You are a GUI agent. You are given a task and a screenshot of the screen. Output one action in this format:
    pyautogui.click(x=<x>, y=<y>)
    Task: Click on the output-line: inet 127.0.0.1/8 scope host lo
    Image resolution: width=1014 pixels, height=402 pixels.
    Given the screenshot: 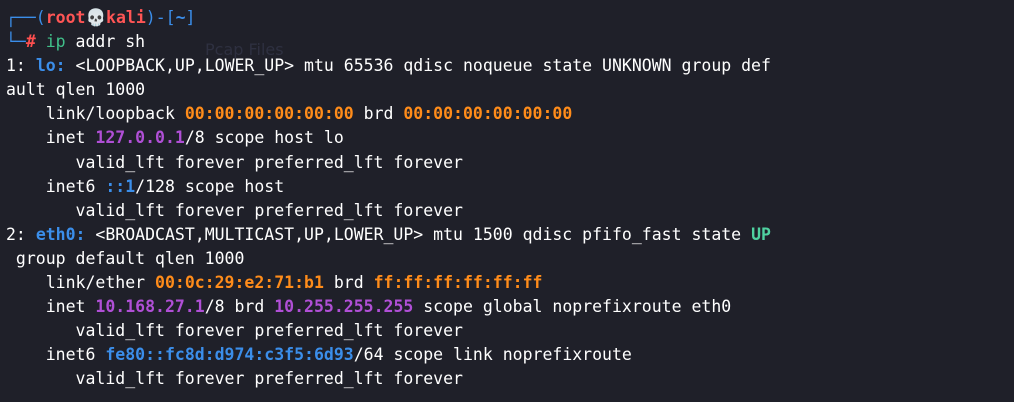 What is the action you would take?
    pyautogui.click(x=510, y=138)
    